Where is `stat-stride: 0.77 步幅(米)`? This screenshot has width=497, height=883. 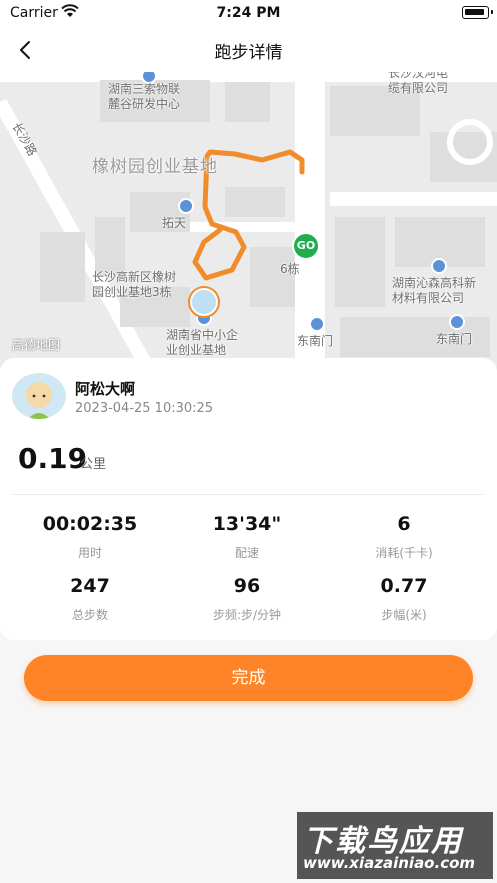 stat-stride: 0.77 步幅(米) is located at coordinates (404, 599).